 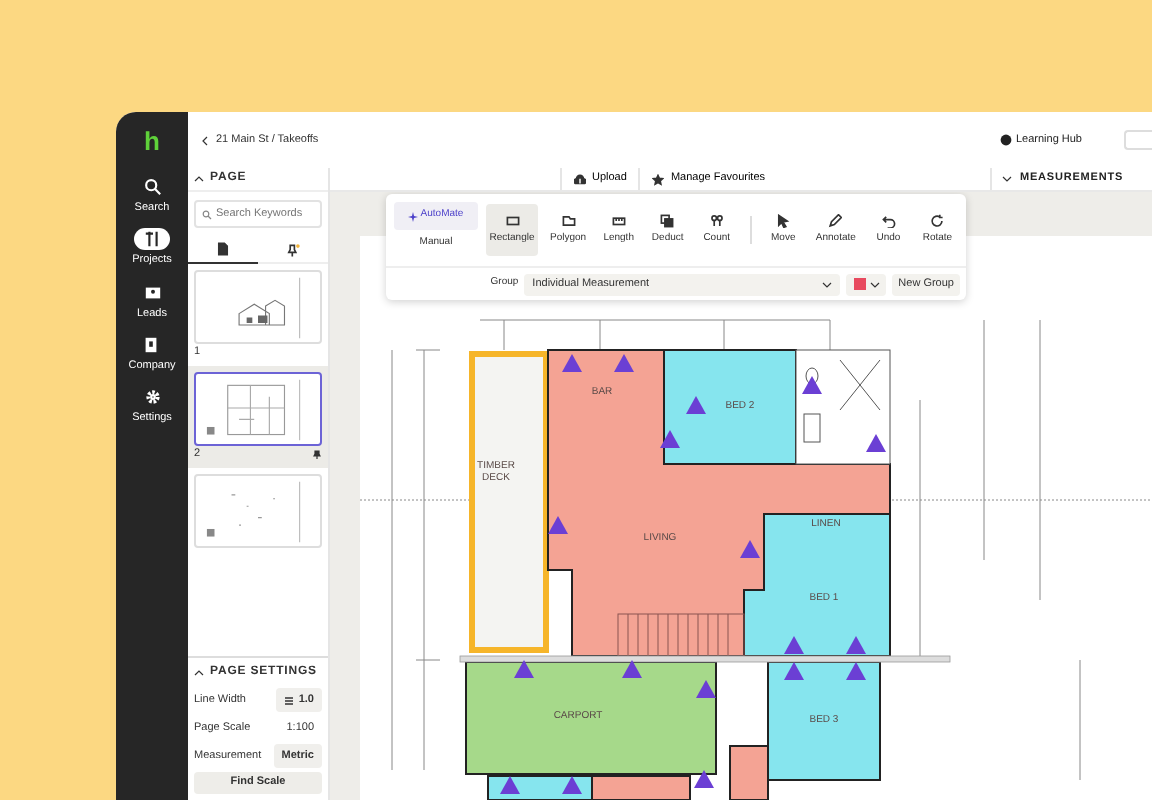 I want to click on page-thumbnail, so click(x=258, y=409).